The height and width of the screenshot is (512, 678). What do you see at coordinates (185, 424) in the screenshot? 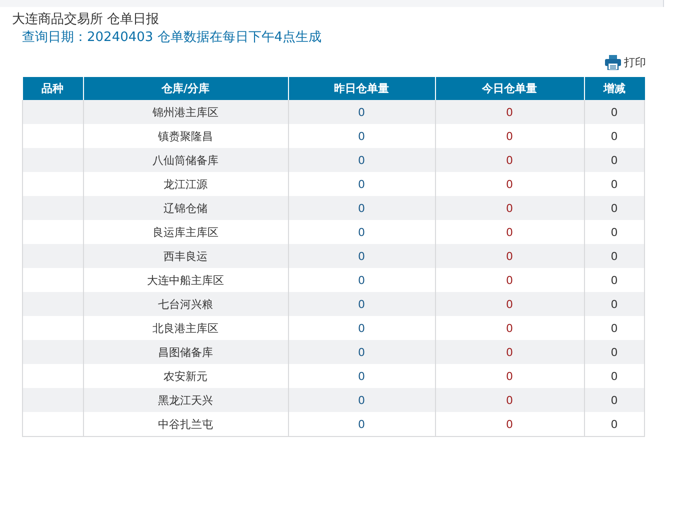
I see `table-cell: 中谷扎兰屯` at bounding box center [185, 424].